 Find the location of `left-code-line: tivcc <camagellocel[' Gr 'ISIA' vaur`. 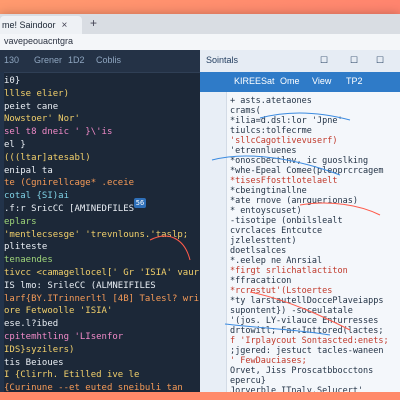

left-code-line: tivcc <camagellocel[' Gr 'ISIA' vaur is located at coordinates (102, 273).